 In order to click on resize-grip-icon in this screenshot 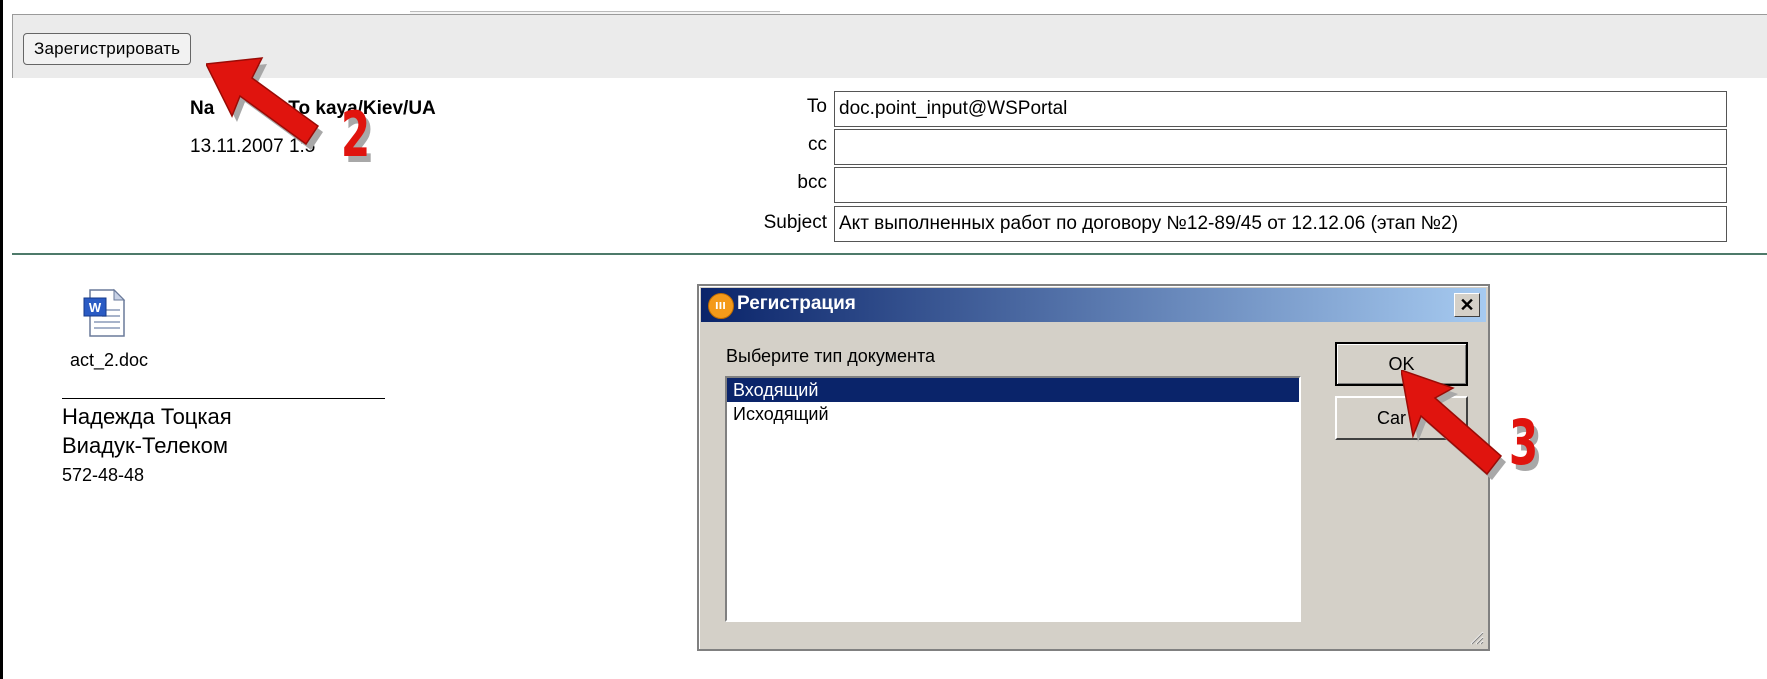, I will do `click(1476, 637)`.